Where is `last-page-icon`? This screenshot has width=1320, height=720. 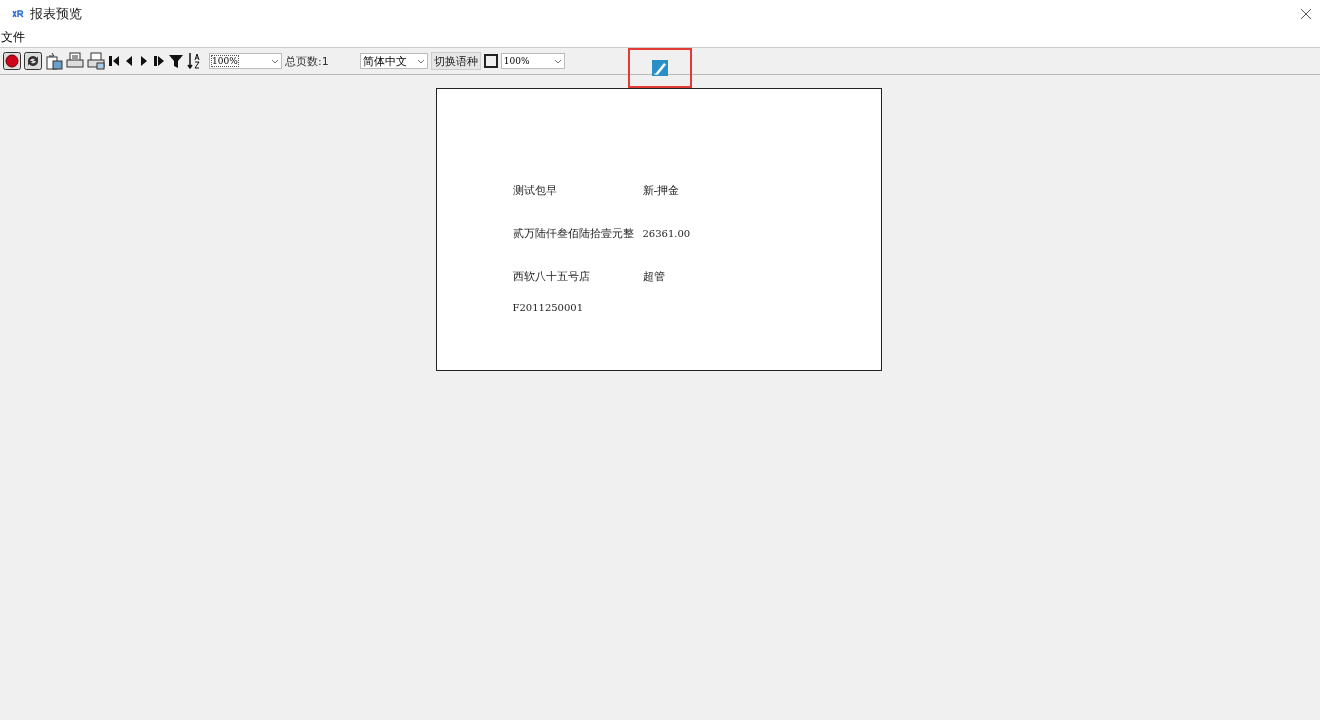
last-page-icon is located at coordinates (159, 61).